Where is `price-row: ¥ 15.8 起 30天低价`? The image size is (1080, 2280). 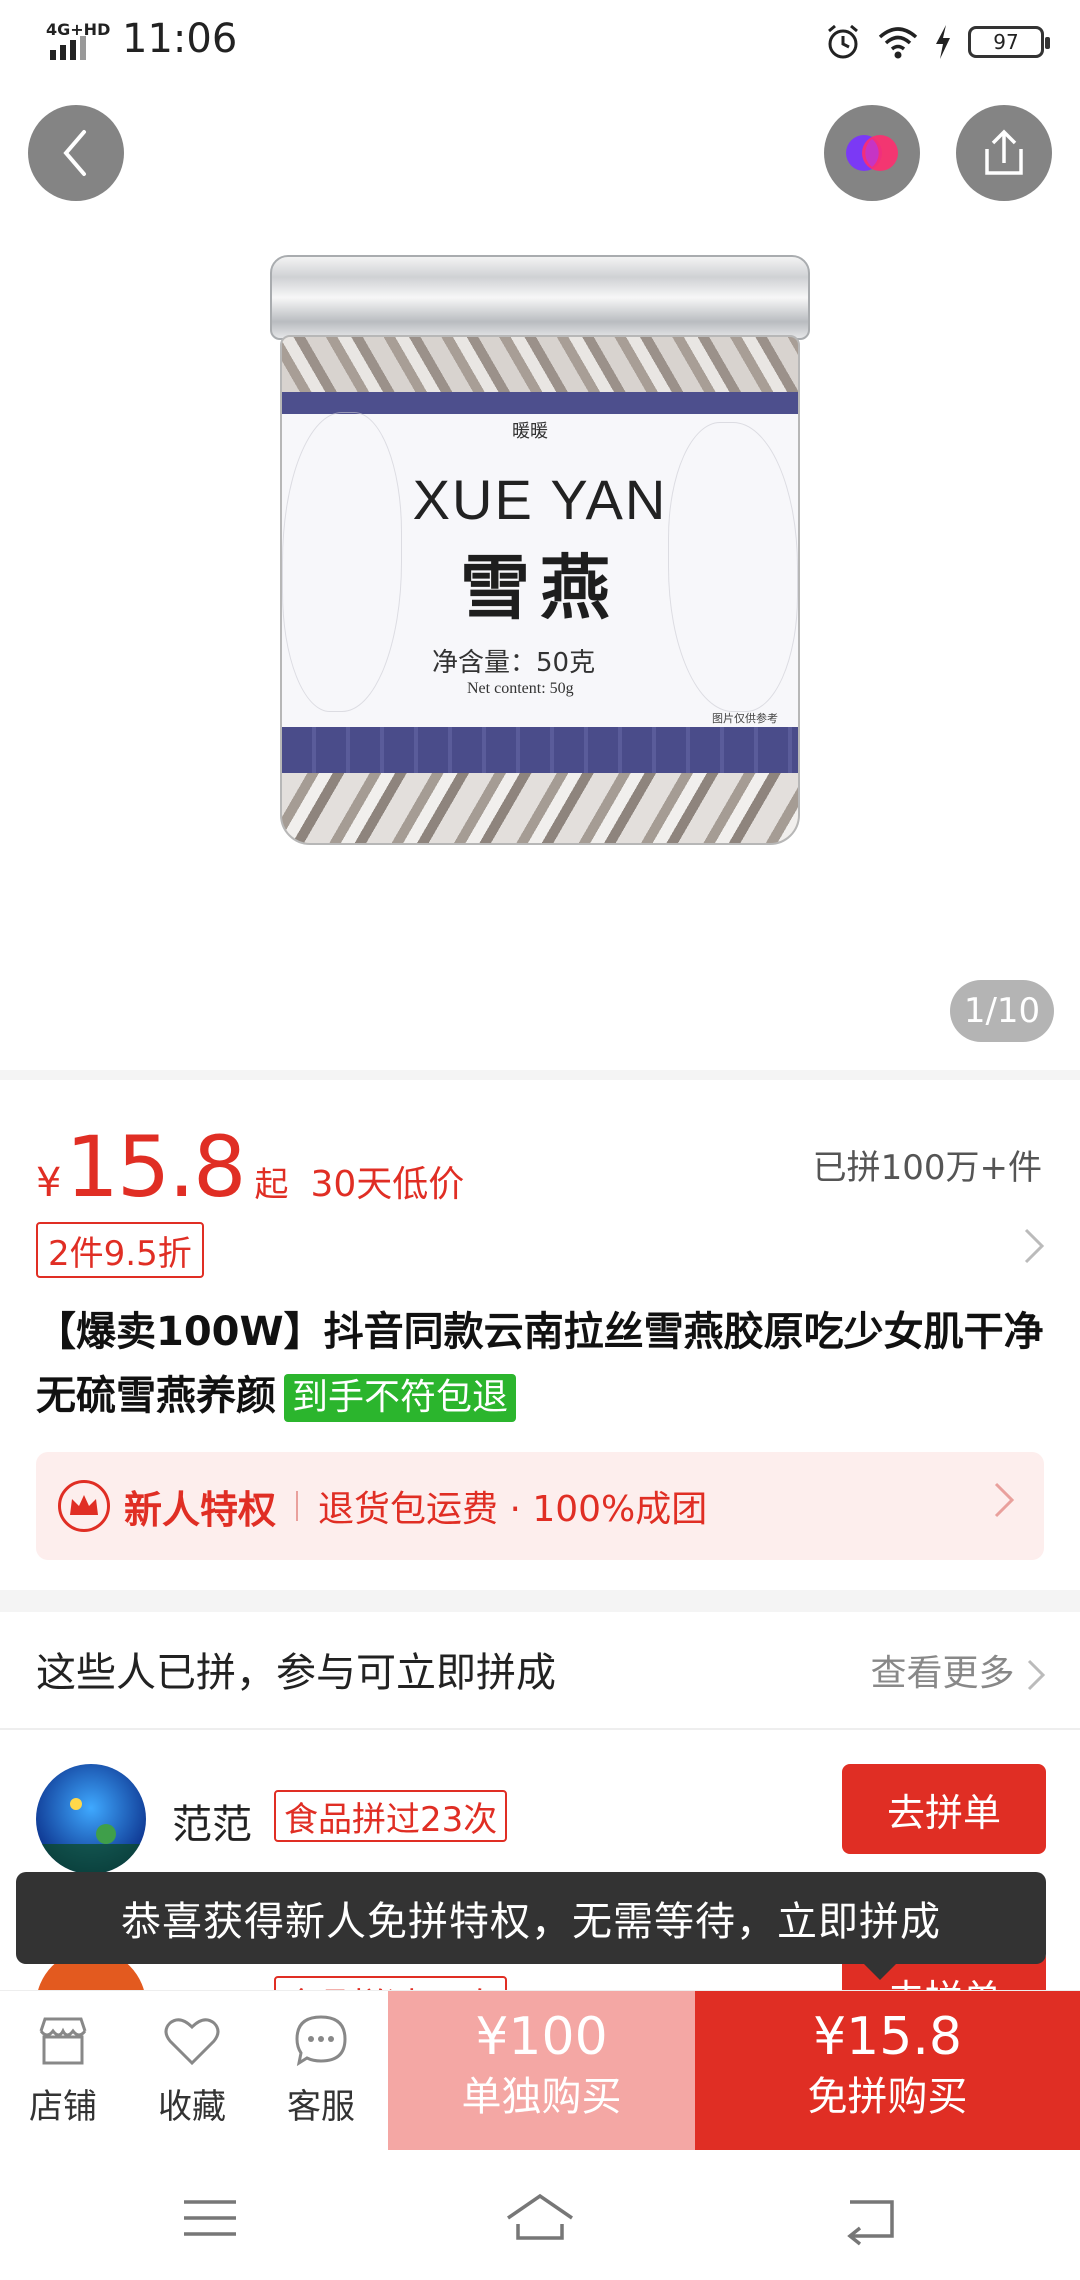 price-row: ¥ 15.8 起 30天低价 is located at coordinates (250, 1167).